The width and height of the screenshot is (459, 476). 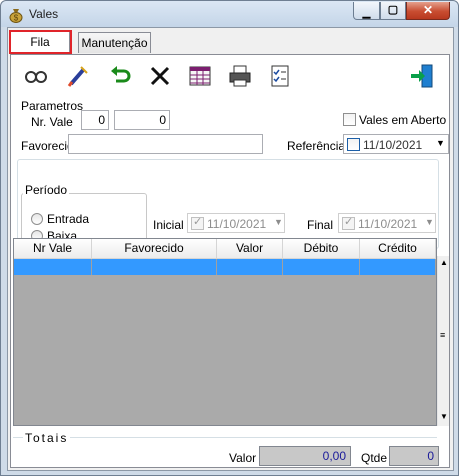 I want to click on entrada-radio, so click(x=37, y=219).